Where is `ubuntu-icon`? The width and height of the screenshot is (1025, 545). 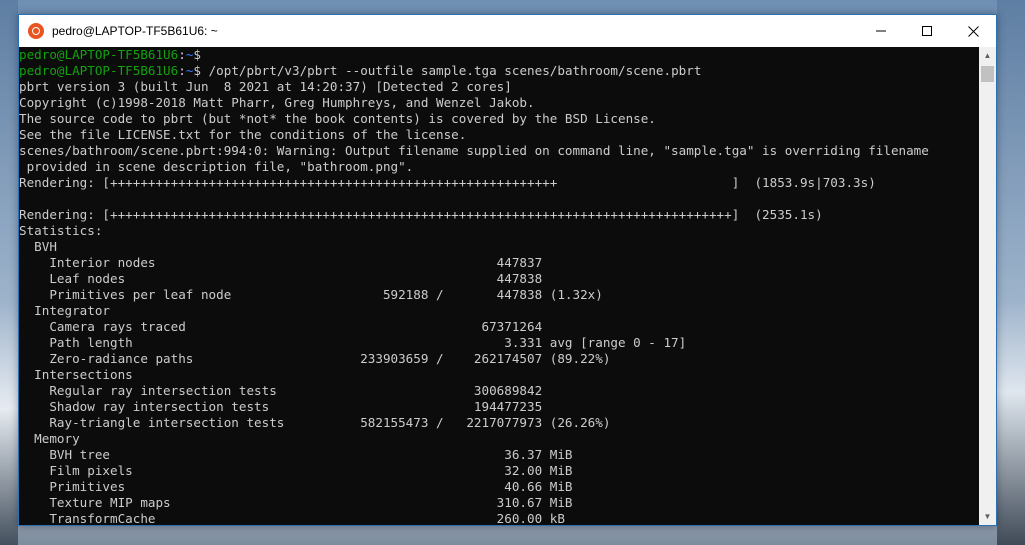
ubuntu-icon is located at coordinates (36, 31).